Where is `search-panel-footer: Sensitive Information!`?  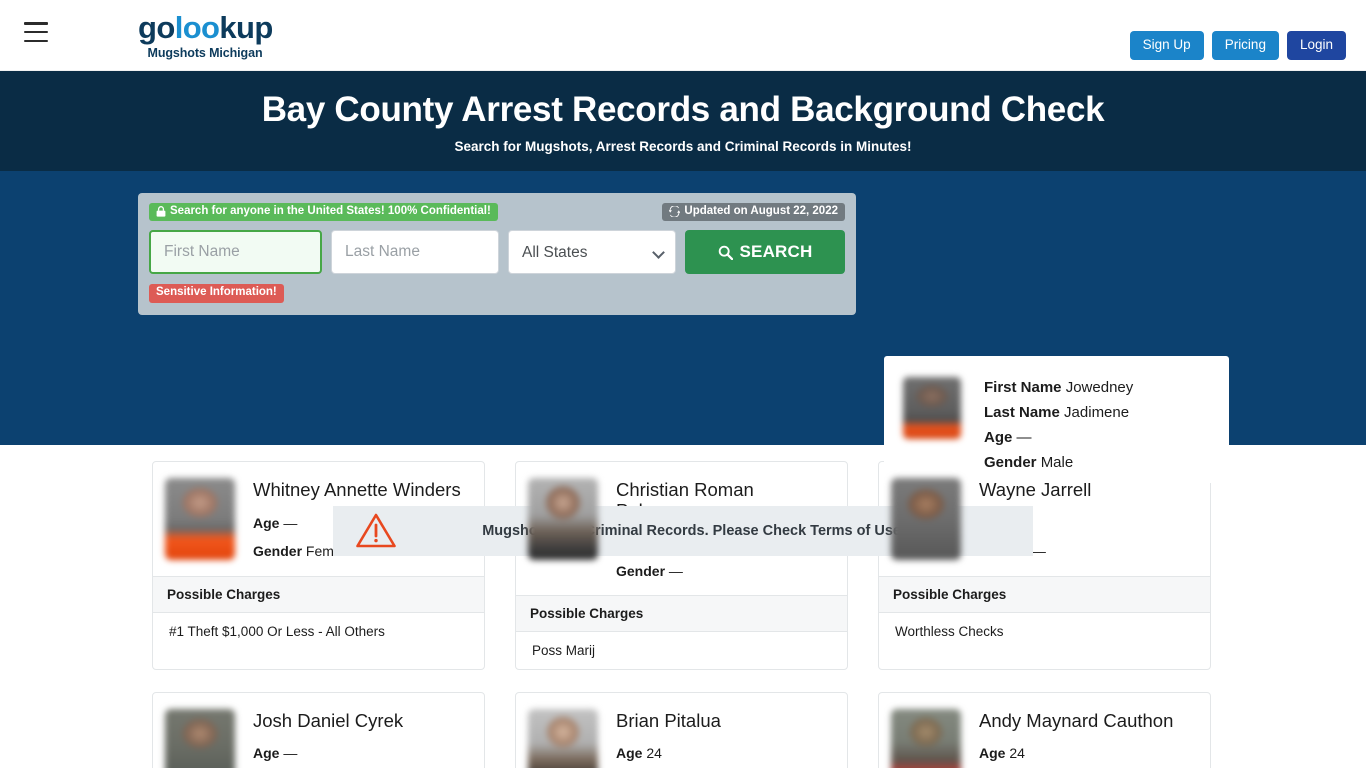 search-panel-footer: Sensitive Information! is located at coordinates (497, 292).